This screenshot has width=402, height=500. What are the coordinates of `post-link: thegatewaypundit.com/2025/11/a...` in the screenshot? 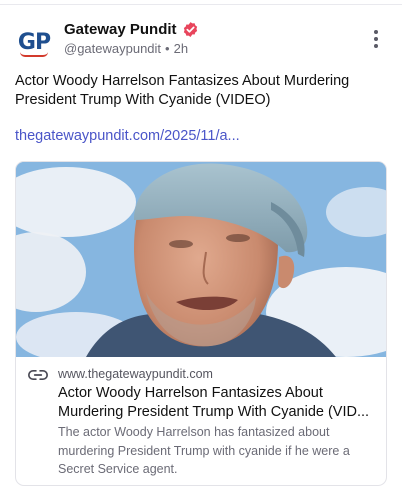 It's located at (127, 136).